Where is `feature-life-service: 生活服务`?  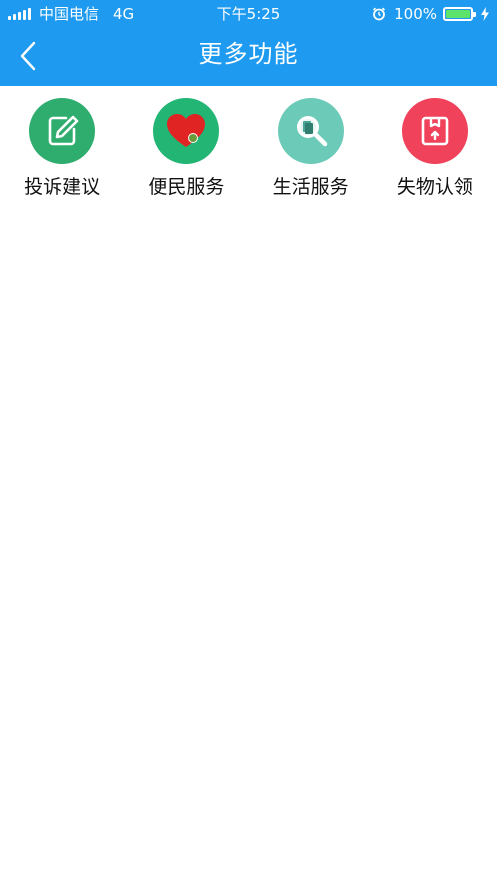
feature-life-service: 生活服务 is located at coordinates (311, 148).